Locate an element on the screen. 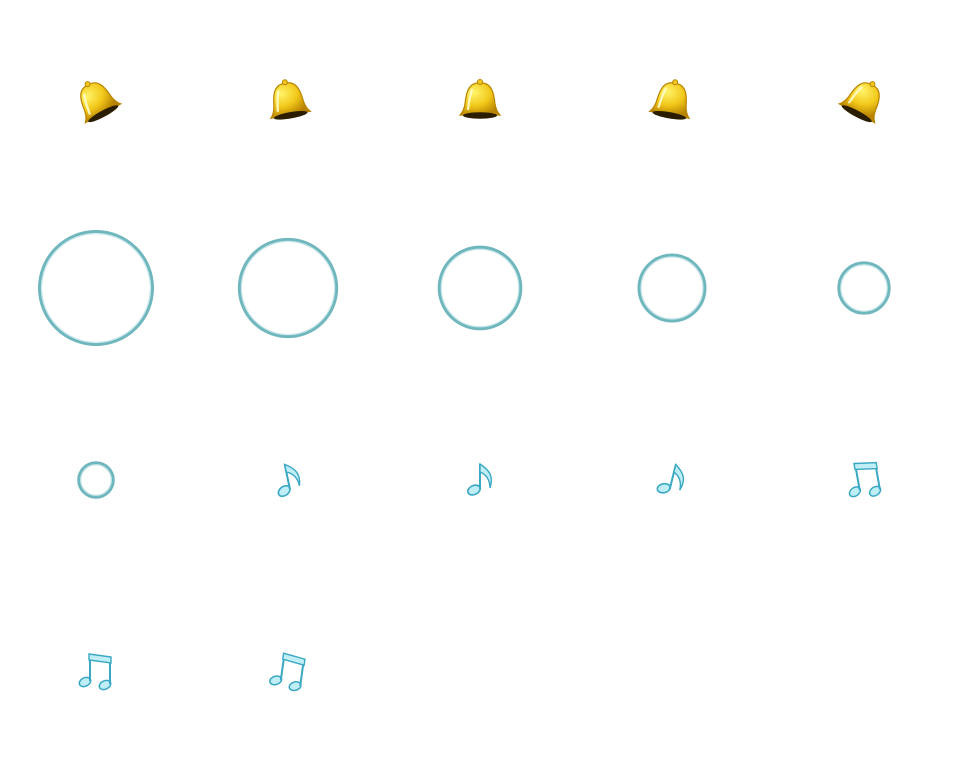 Image resolution: width=960 pixels, height=768 pixels. bell-mouth is located at coordinates (480, 115).